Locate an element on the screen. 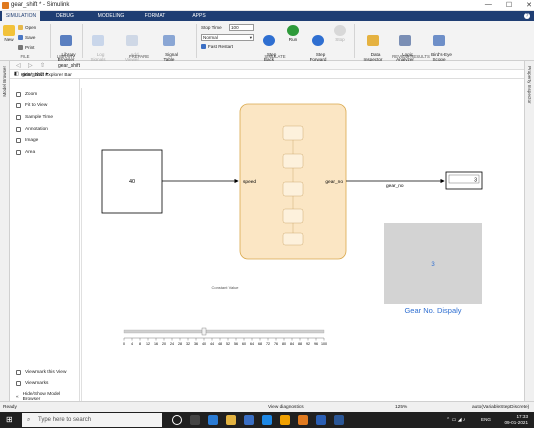 This screenshot has width=534, height=428. slider-tick-label: 40 is located at coordinates (204, 344).